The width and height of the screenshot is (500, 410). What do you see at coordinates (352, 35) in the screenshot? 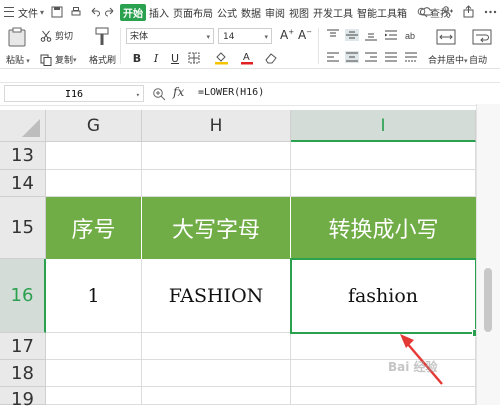
I see `align-middle-icon` at bounding box center [352, 35].